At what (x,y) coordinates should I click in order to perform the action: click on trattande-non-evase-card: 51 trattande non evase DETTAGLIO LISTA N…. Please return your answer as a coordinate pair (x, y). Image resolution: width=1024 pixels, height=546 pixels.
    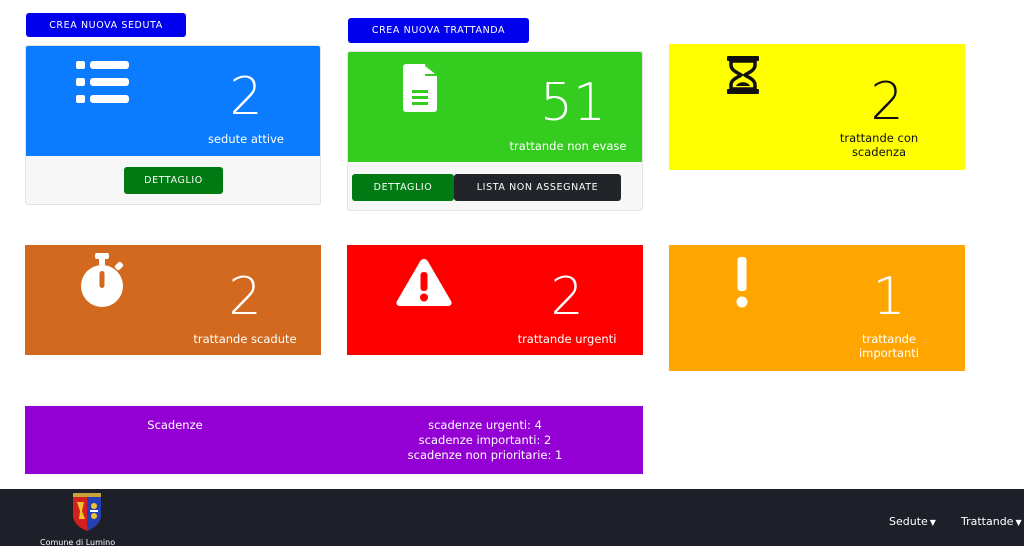
    Looking at the image, I should click on (495, 131).